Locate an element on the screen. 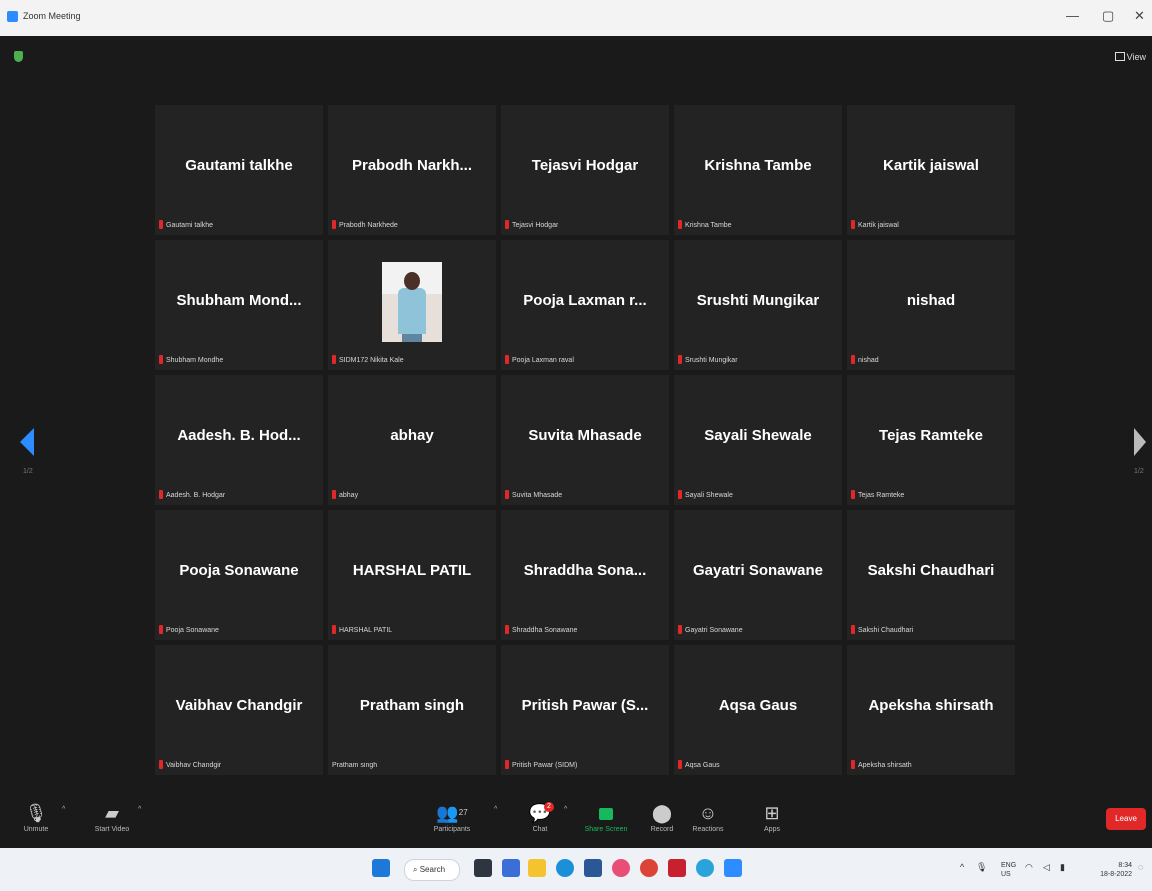 Image resolution: width=1152 pixels, height=891 pixels. participant-tile: Suvita Mhasade Suvita Mhasade is located at coordinates (585, 440).